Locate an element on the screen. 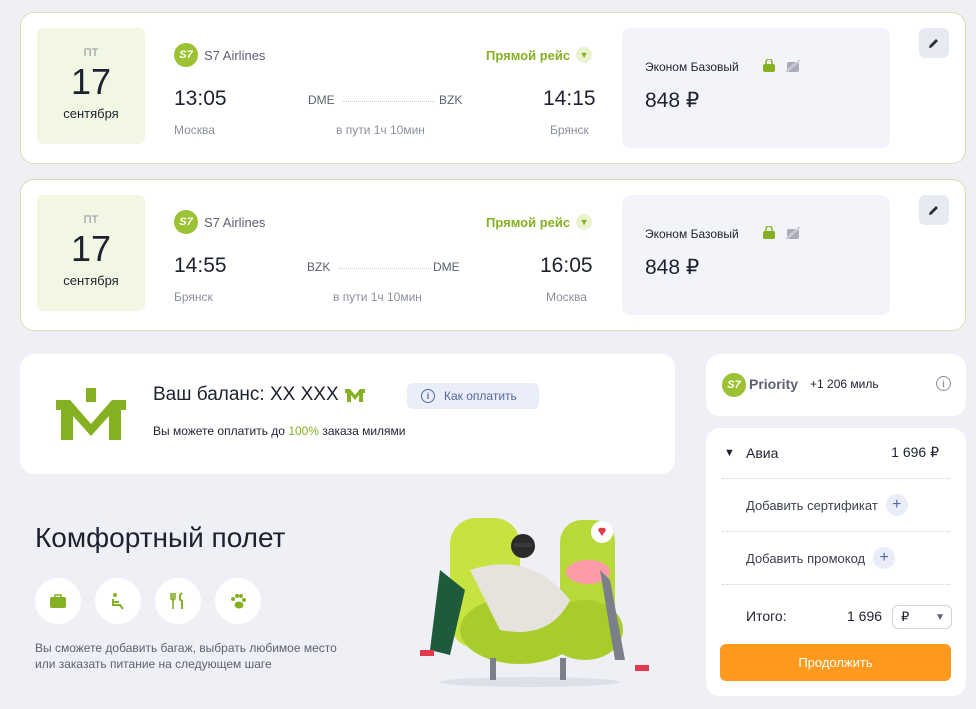 The image size is (976, 709). depart-time: 14:55 is located at coordinates (200, 265).